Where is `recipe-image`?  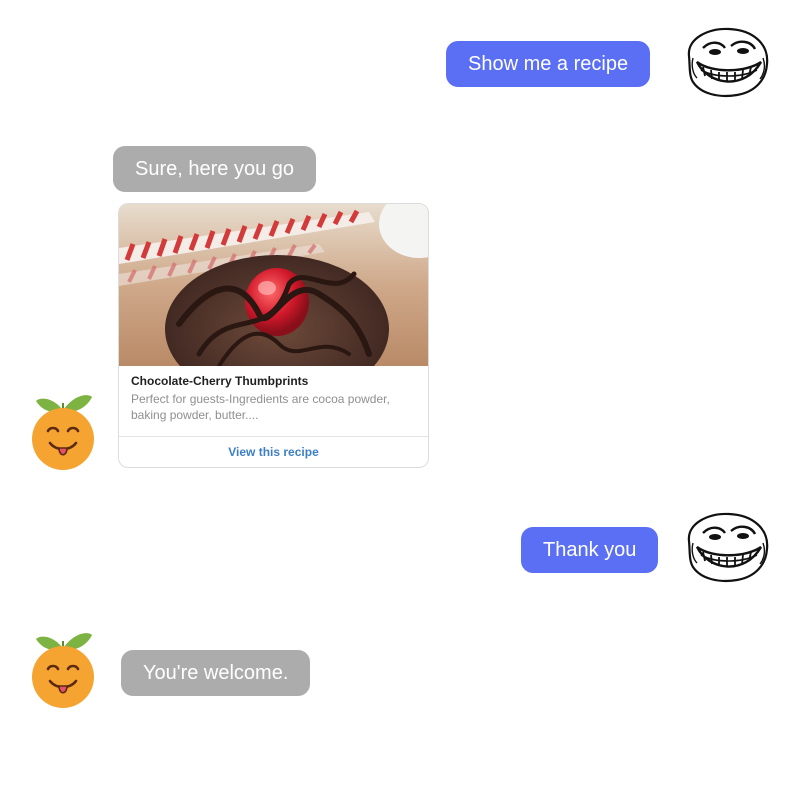 recipe-image is located at coordinates (274, 285).